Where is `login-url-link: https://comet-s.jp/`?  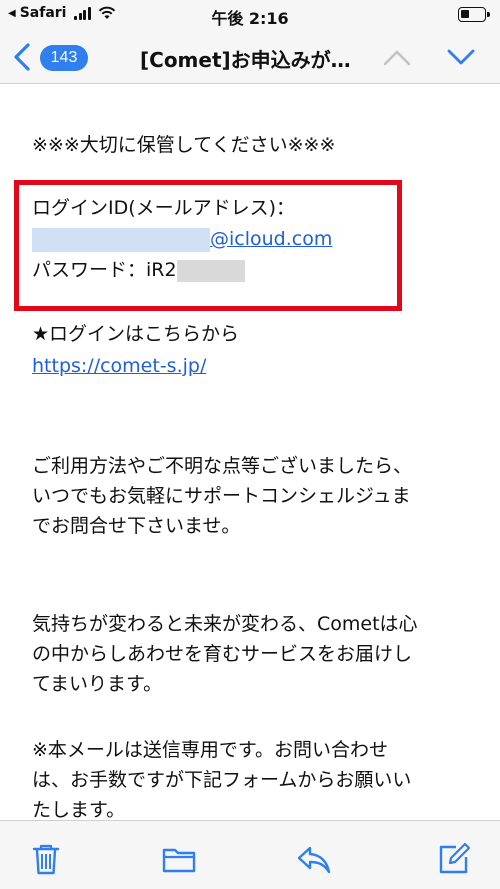 login-url-link: https://comet-s.jp/ is located at coordinates (119, 366).